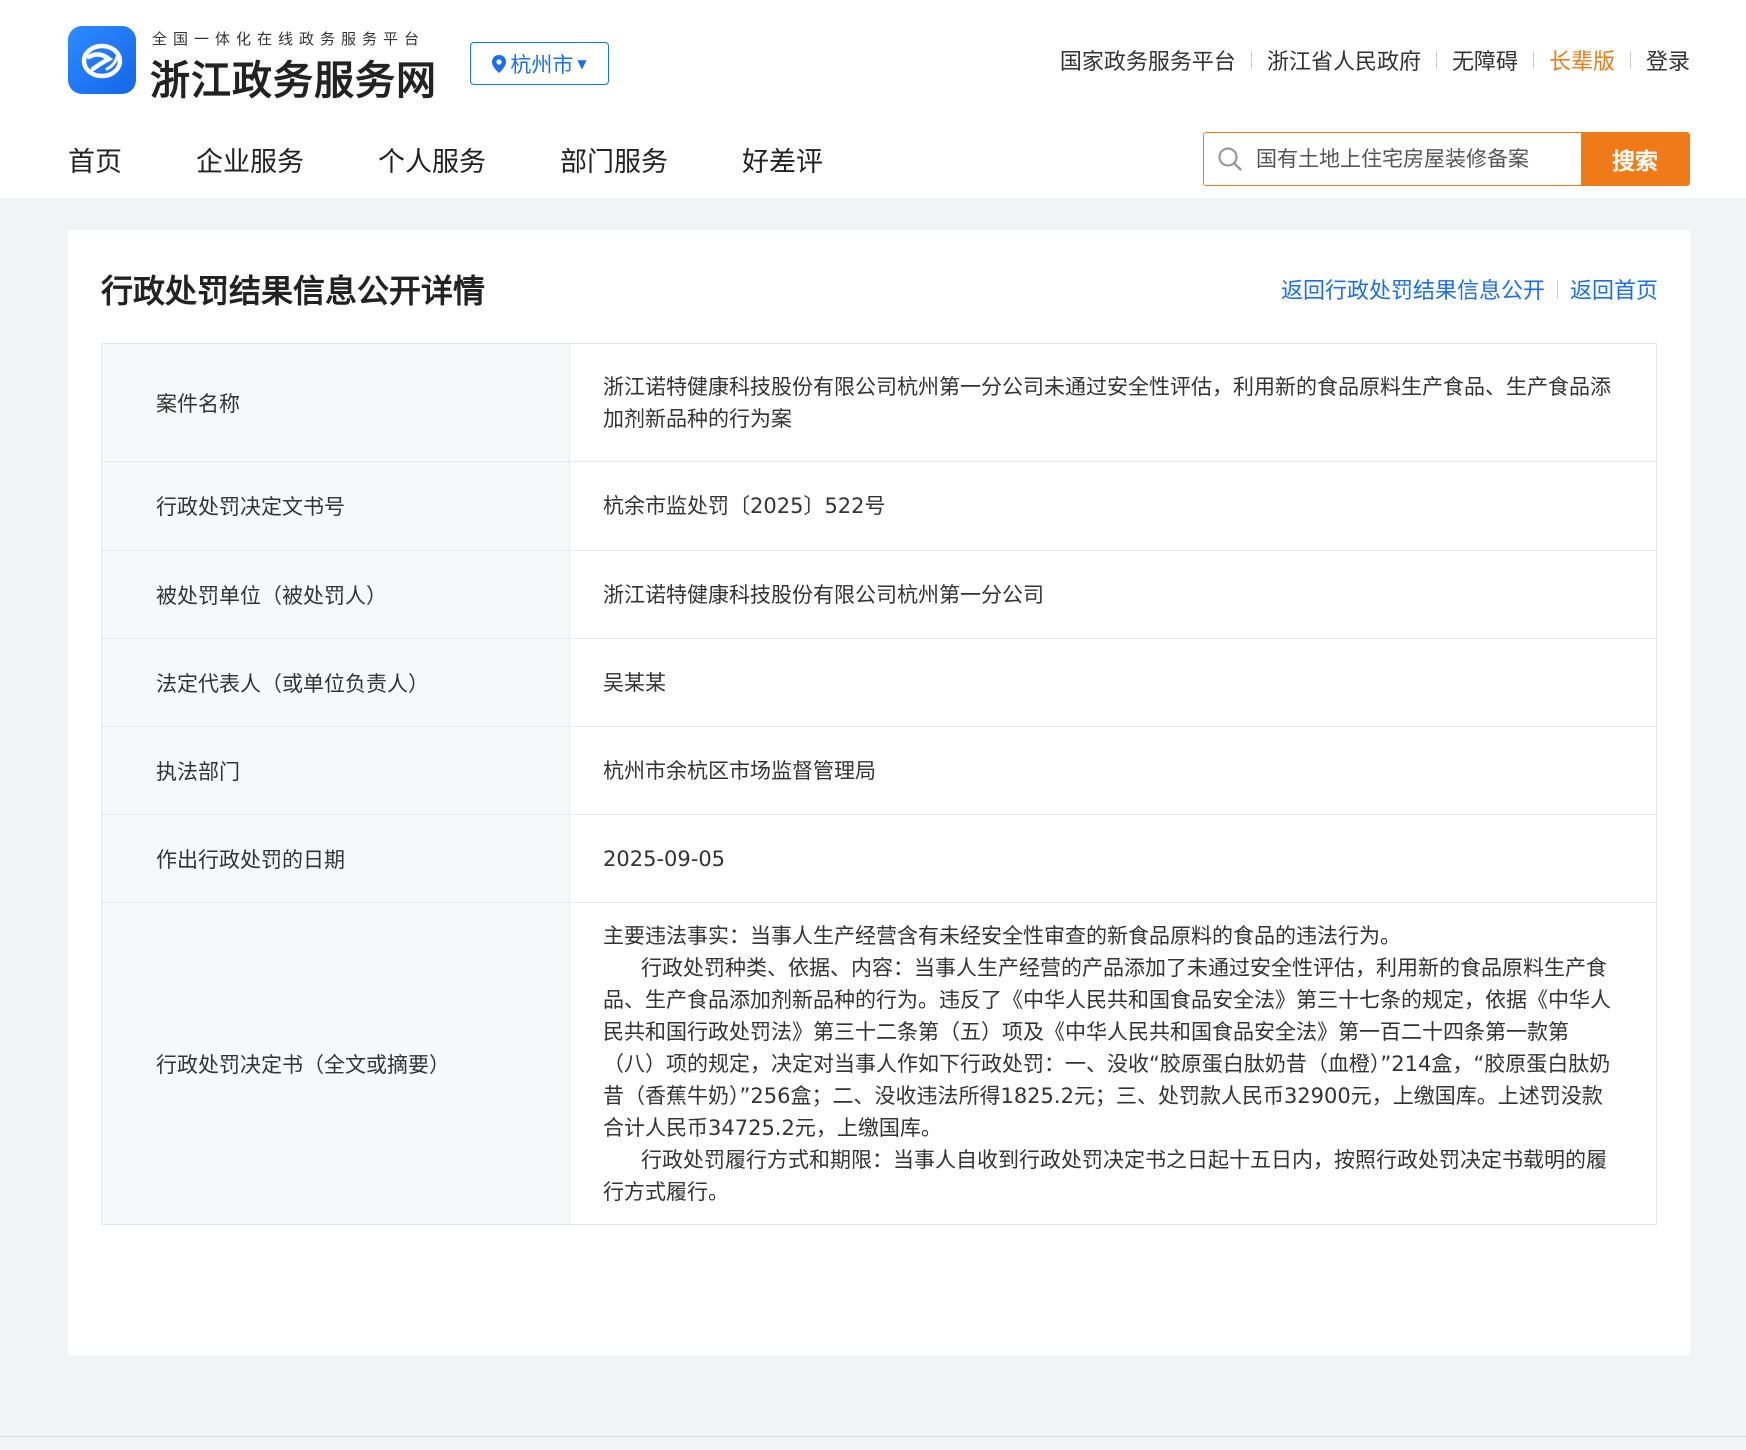 Image resolution: width=1746 pixels, height=1450 pixels. I want to click on search-button: 搜索, so click(1635, 159).